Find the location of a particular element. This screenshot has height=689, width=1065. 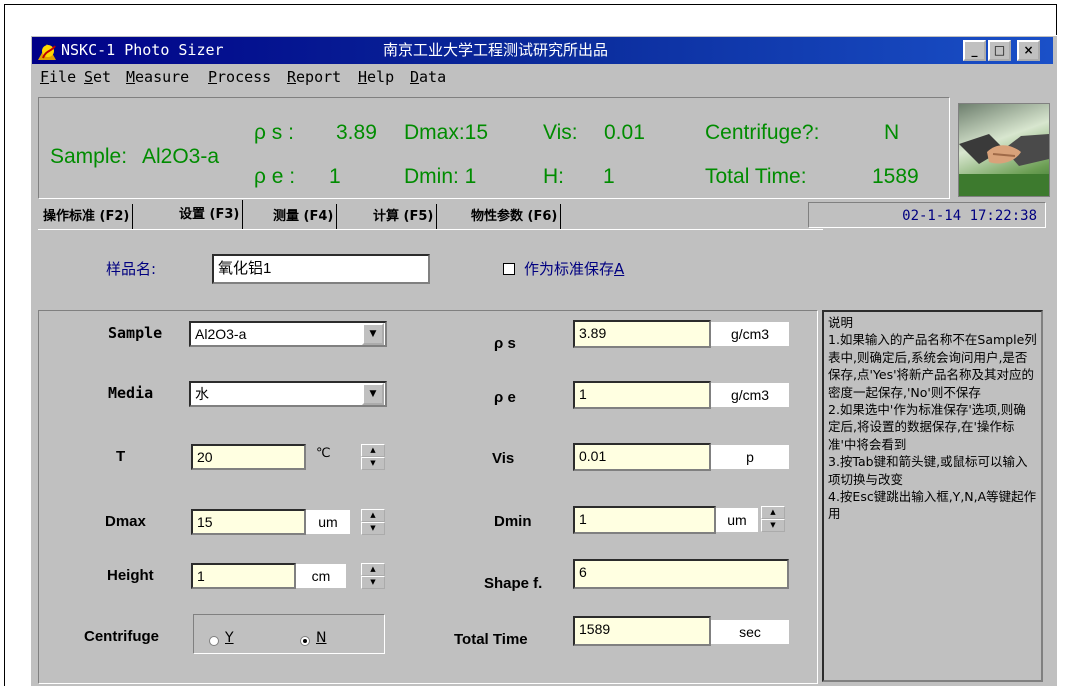

dmax-spinner: ▲ ▼ is located at coordinates (373, 522).